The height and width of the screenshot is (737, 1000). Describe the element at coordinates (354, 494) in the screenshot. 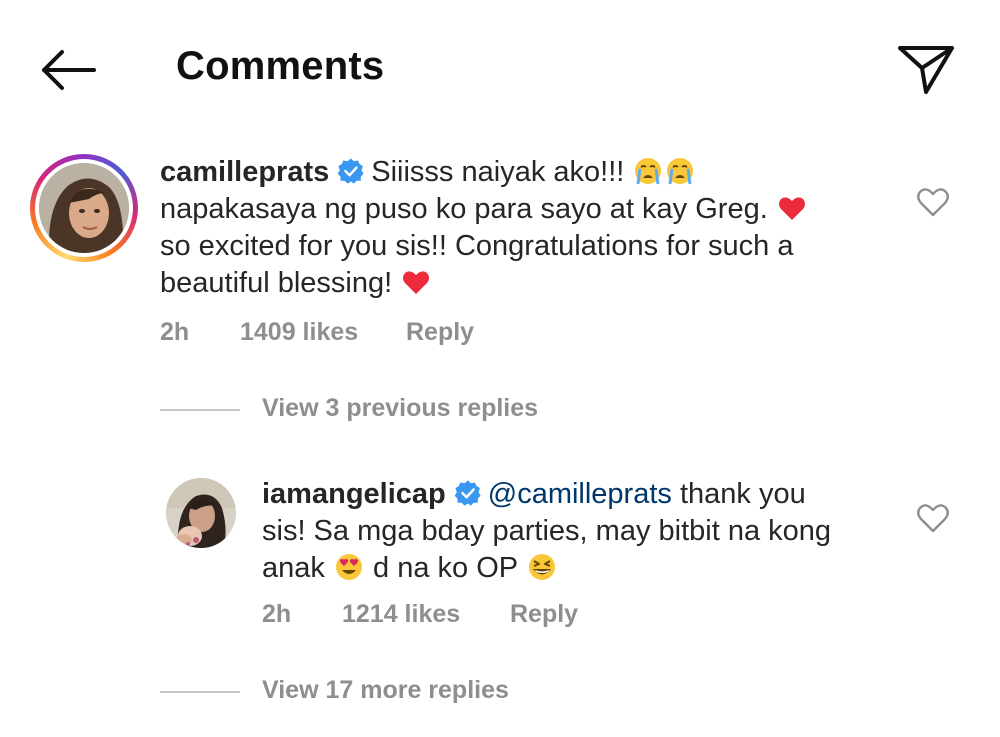

I see `comment-username: iamangelicap` at that location.